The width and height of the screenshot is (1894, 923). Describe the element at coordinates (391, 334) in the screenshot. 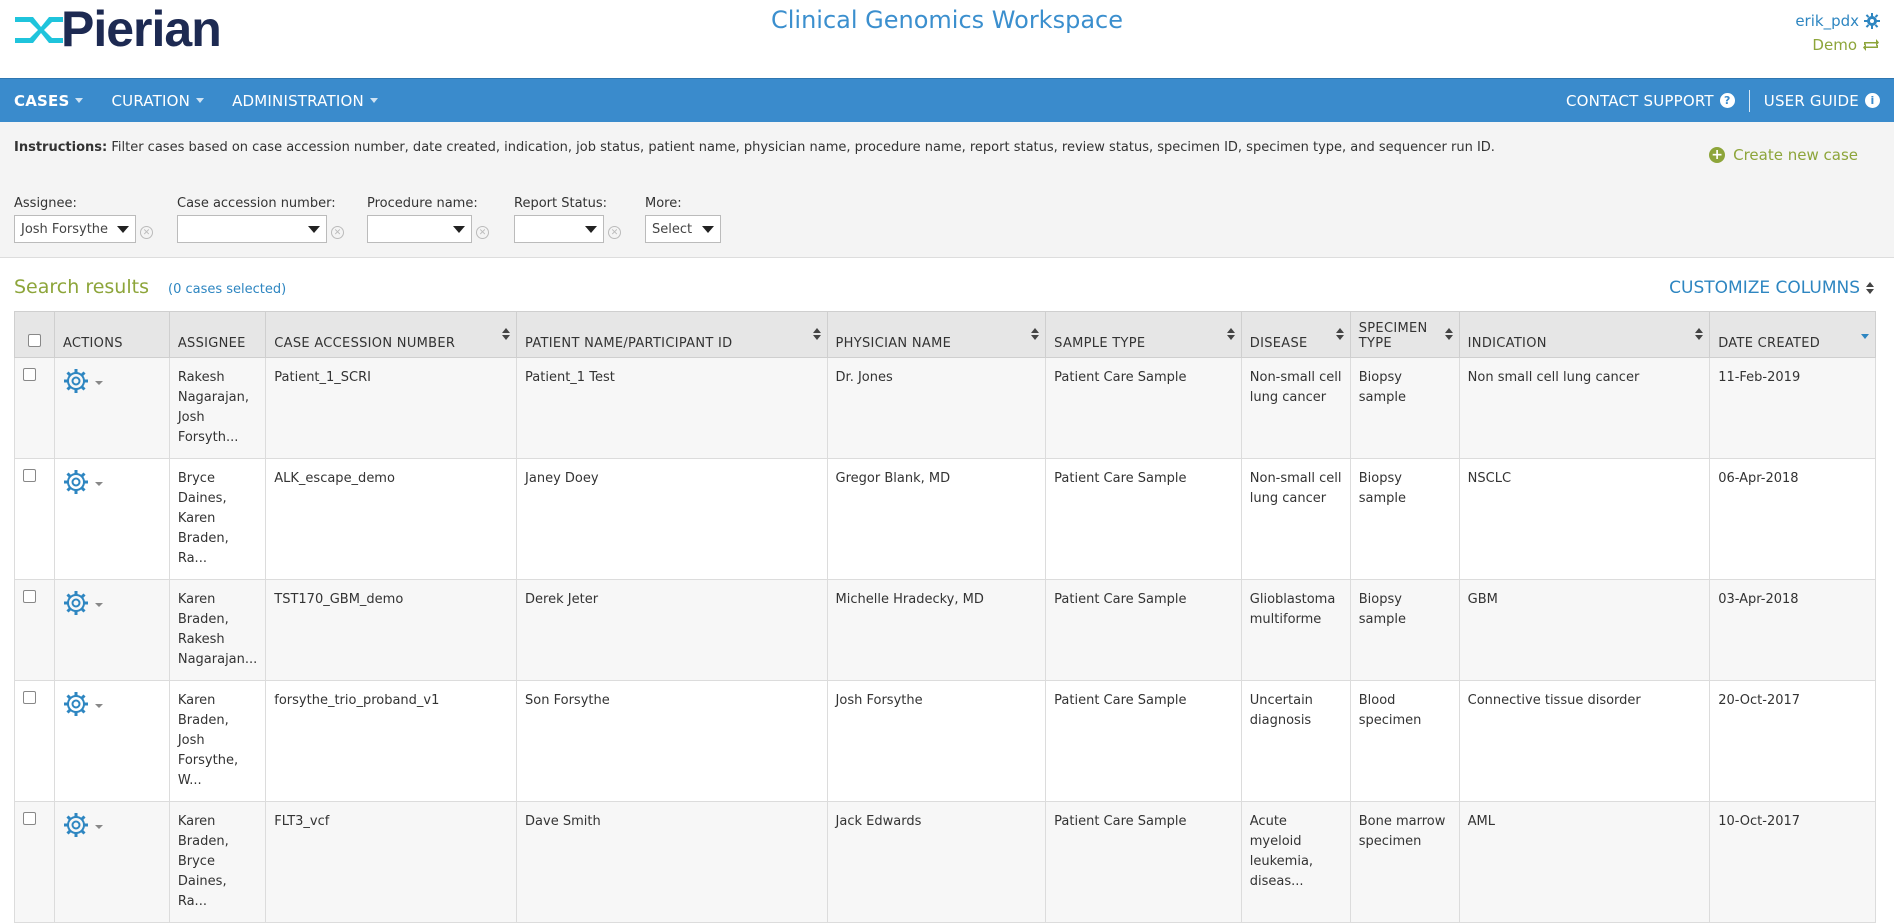

I see `col-accession: CASE ACCESSION NUMBER` at that location.